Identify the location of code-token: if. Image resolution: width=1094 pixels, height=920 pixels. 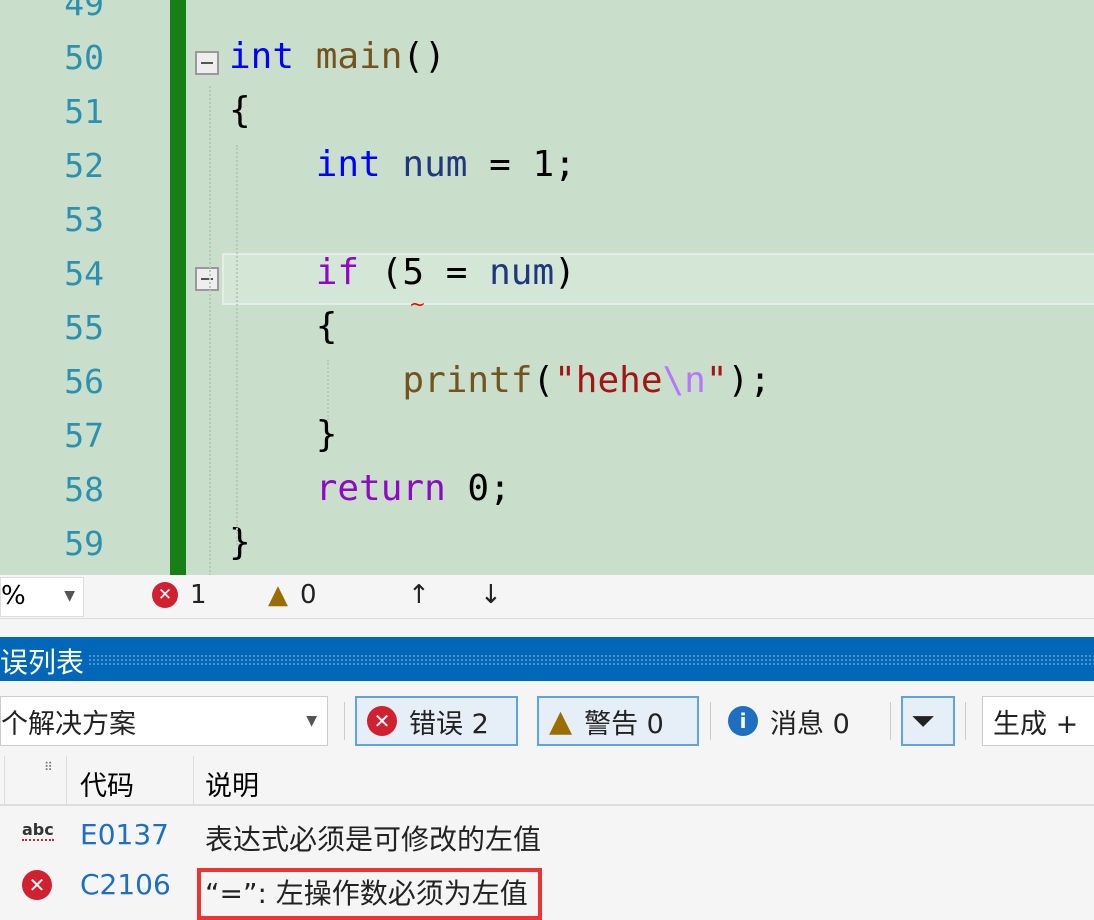
(337, 272).